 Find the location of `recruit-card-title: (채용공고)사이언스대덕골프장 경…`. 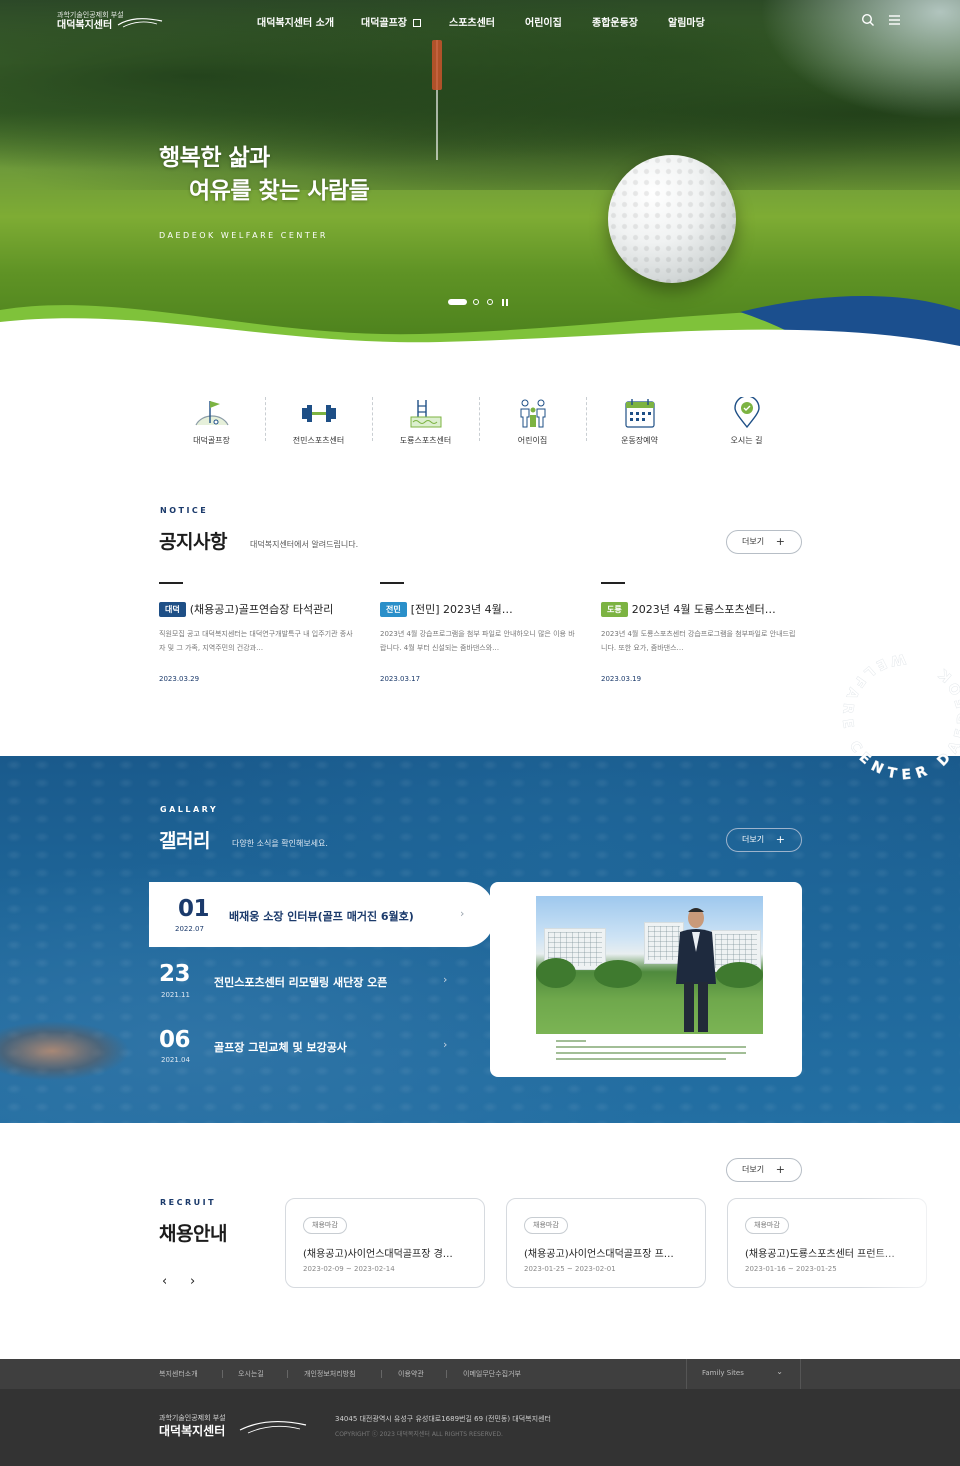

recruit-card-title: (채용공고)사이언스대덕골프장 경… is located at coordinates (378, 1254).